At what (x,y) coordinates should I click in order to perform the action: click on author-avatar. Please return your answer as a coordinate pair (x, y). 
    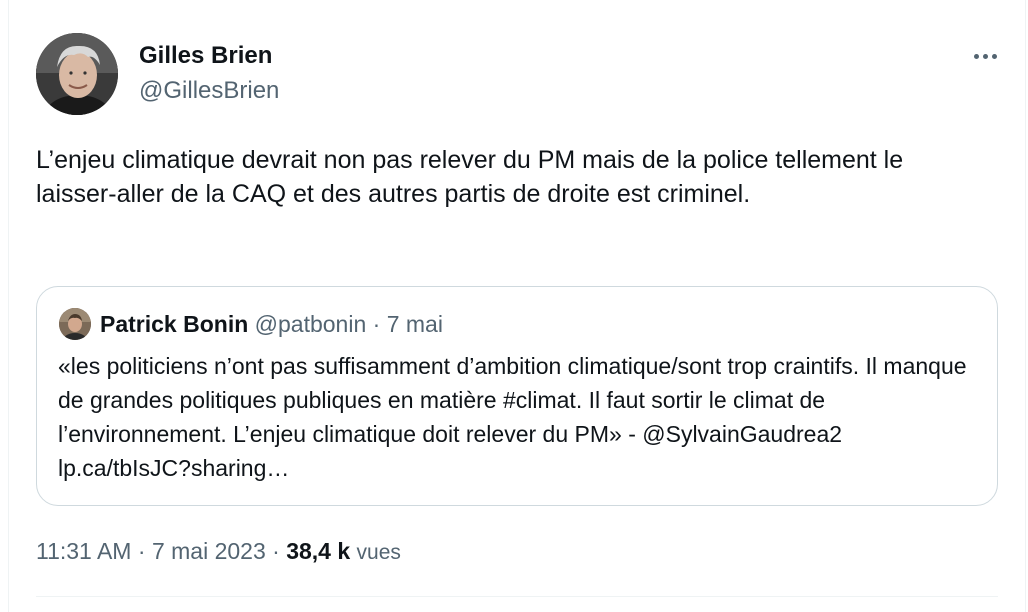
    Looking at the image, I should click on (77, 74).